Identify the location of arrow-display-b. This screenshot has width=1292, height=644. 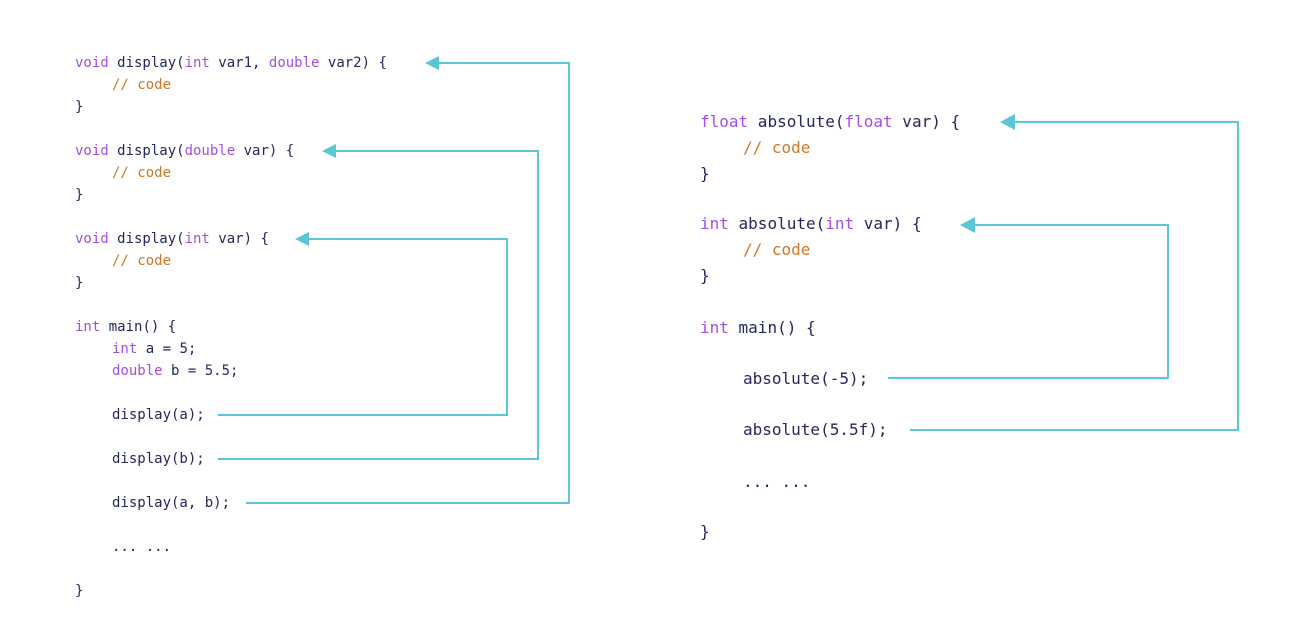
(378, 305).